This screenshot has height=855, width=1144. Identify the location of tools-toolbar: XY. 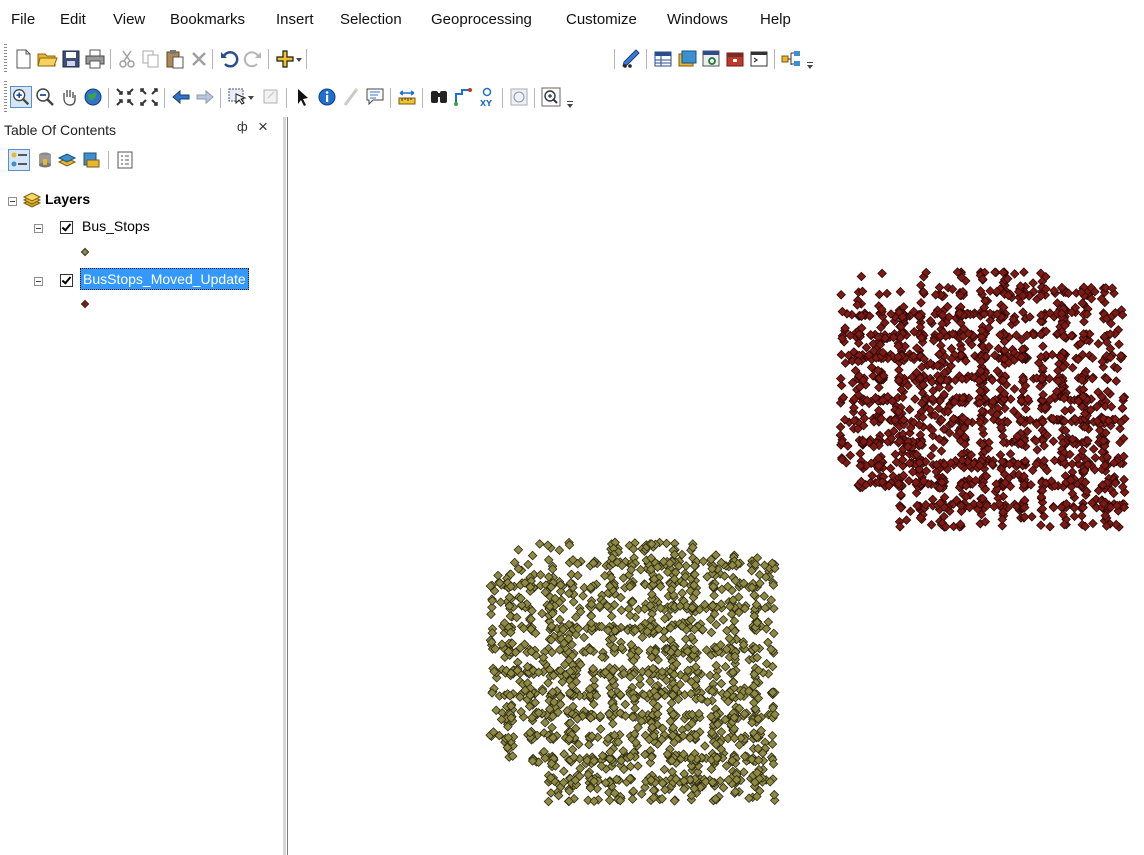
(572, 97).